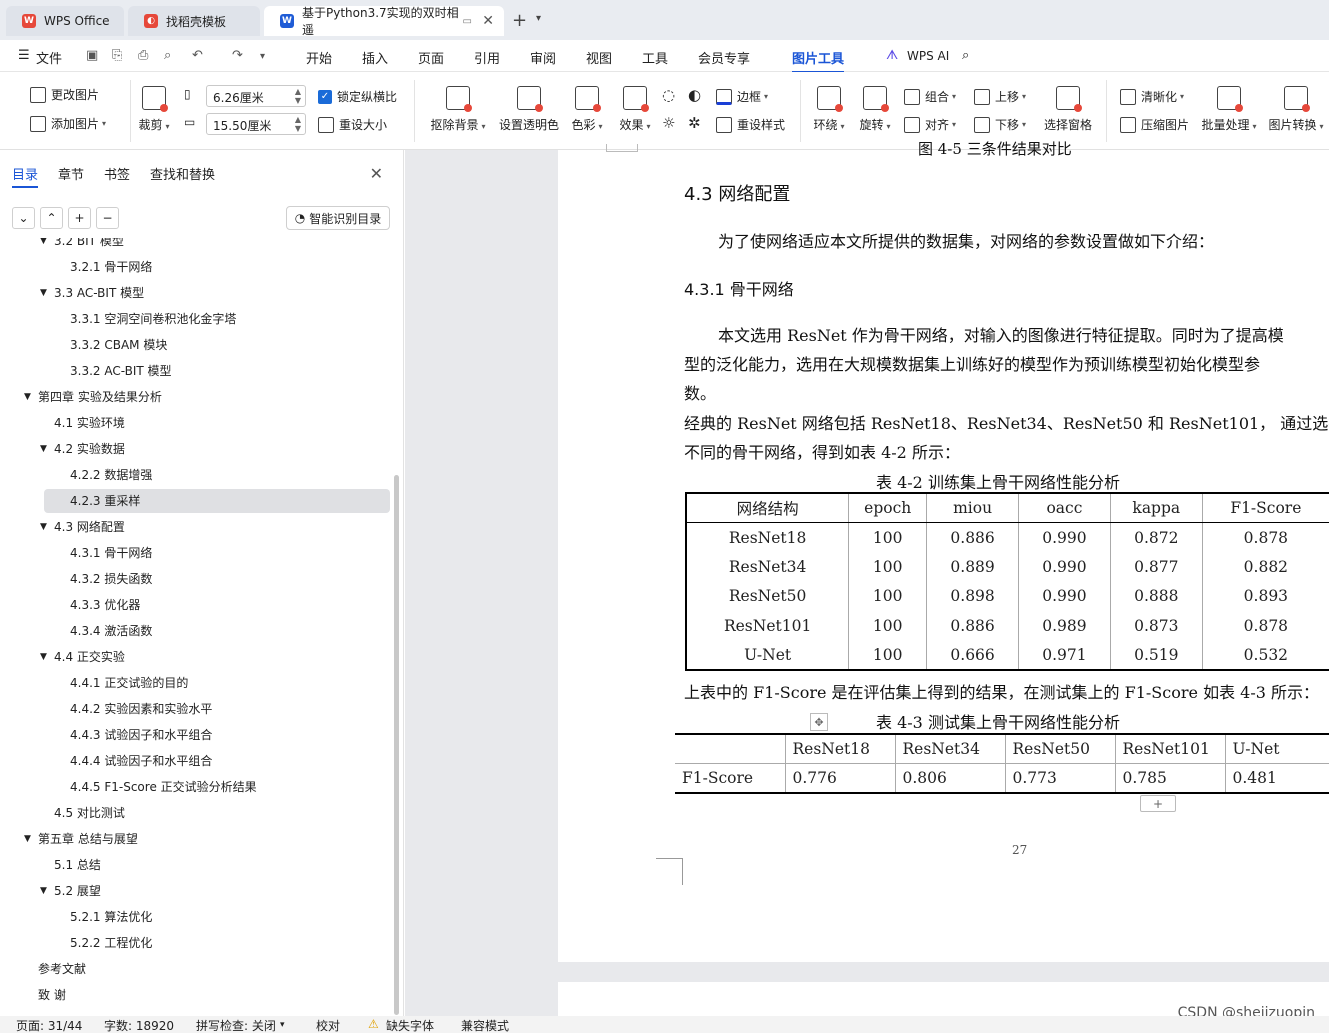 The width and height of the screenshot is (1329, 1033). Describe the element at coordinates (89, 657) in the screenshot. I see `toc-item: 4.4 正交实验` at that location.